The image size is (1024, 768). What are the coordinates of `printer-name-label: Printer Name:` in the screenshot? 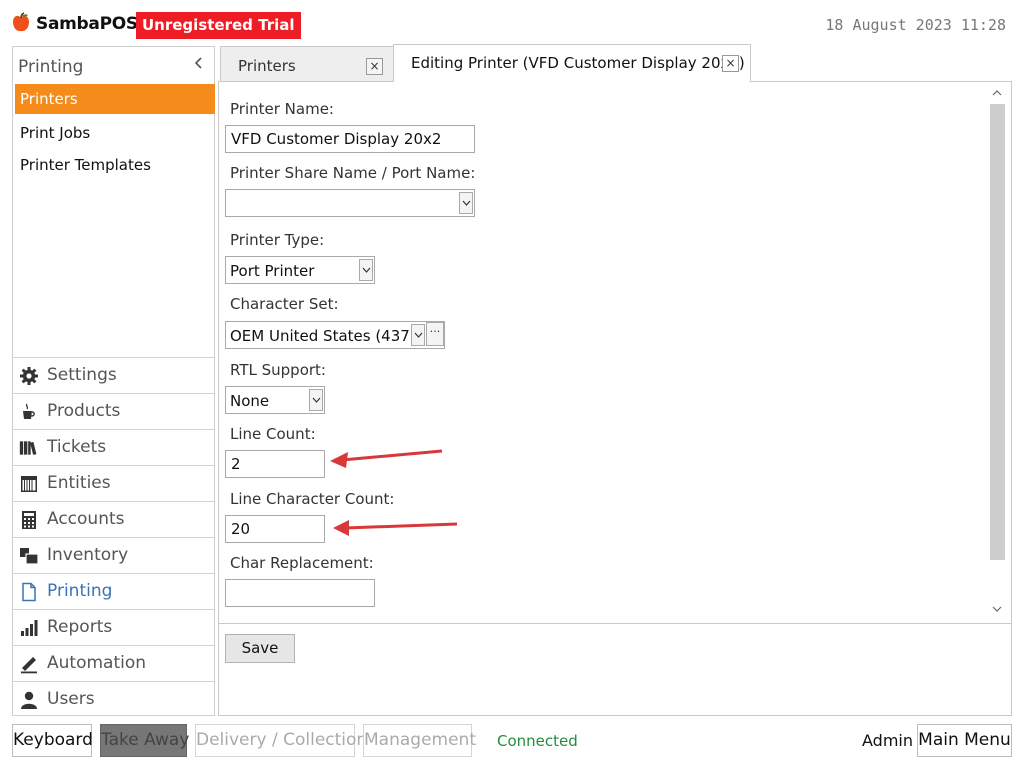 It's located at (282, 109).